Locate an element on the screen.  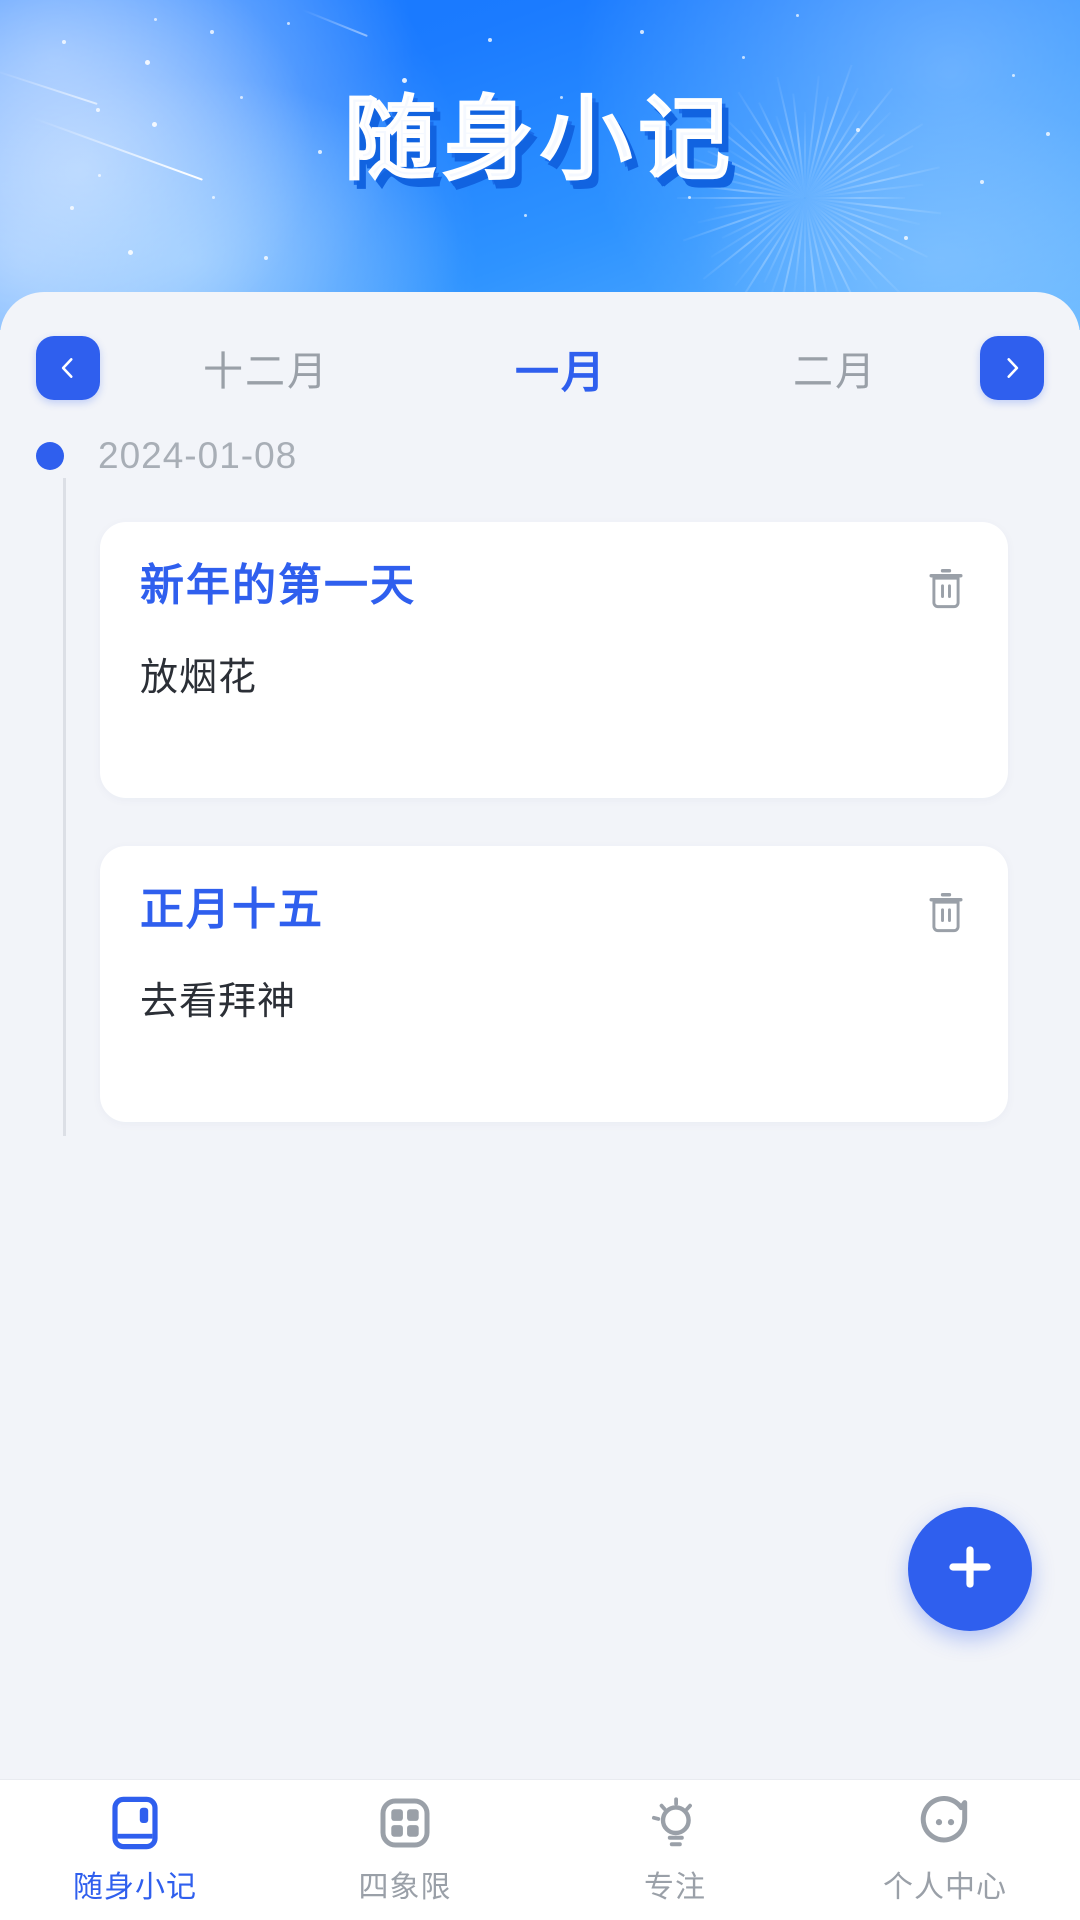
tab-label: 四象限 is located at coordinates (405, 1887).